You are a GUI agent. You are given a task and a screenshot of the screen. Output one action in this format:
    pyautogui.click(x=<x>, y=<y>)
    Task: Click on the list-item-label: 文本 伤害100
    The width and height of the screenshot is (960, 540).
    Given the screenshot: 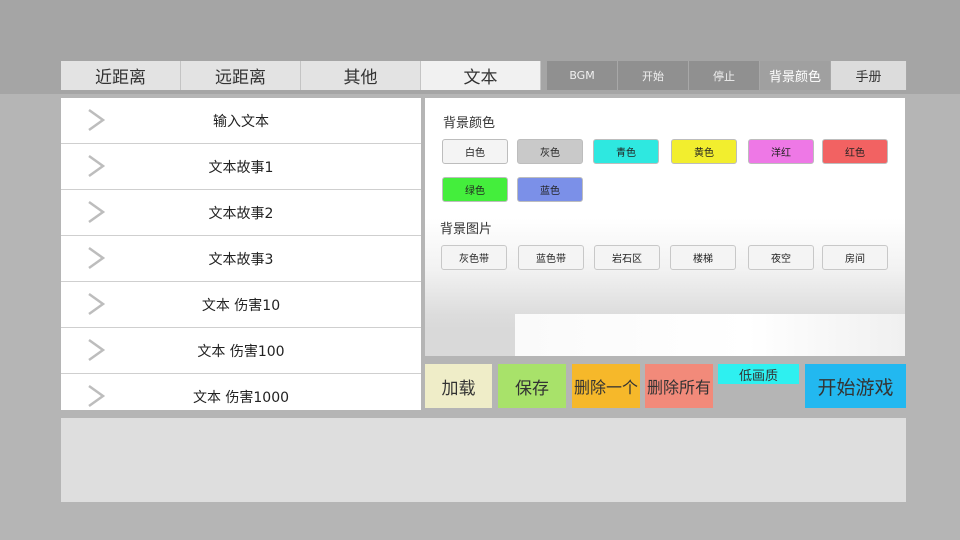 What is the action you would take?
    pyautogui.click(x=241, y=351)
    